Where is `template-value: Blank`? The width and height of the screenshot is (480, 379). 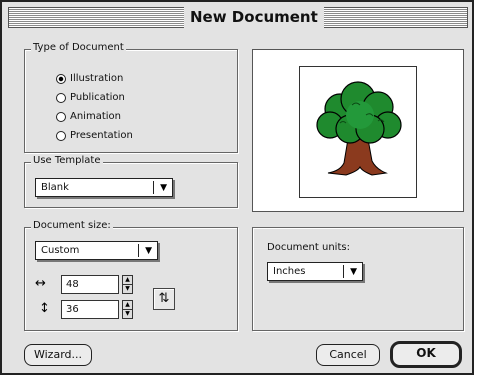 template-value: Blank is located at coordinates (55, 187).